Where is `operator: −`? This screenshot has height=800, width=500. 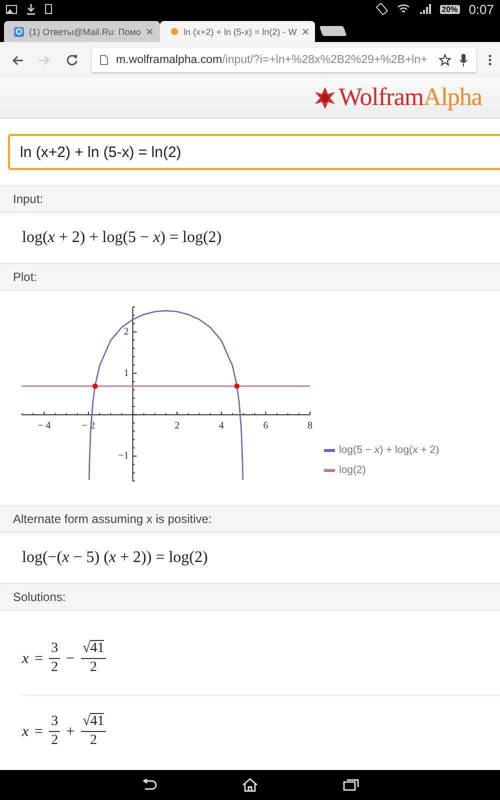
operator: − is located at coordinates (70, 659).